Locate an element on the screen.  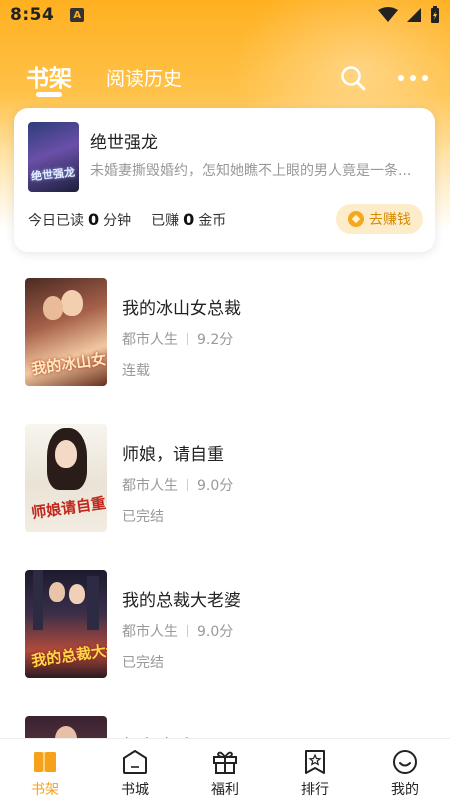
nav-label: 书架 is located at coordinates (45, 790).